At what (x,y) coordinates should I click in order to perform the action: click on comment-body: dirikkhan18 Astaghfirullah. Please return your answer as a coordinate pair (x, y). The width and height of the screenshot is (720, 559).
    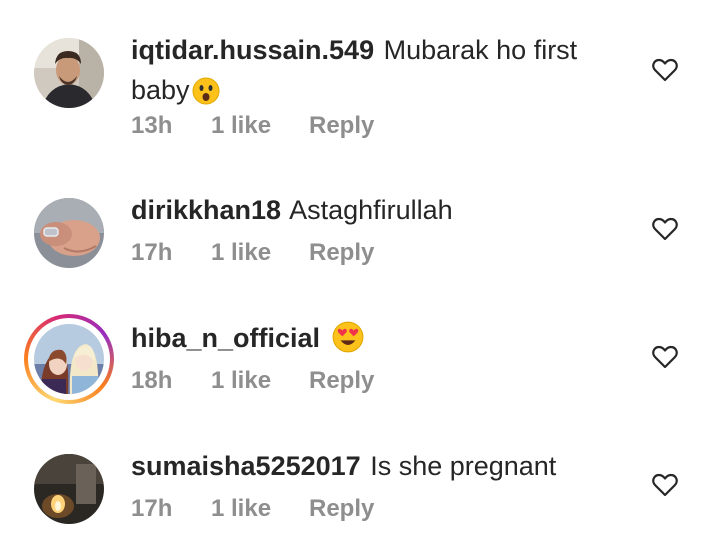
    Looking at the image, I should click on (366, 210).